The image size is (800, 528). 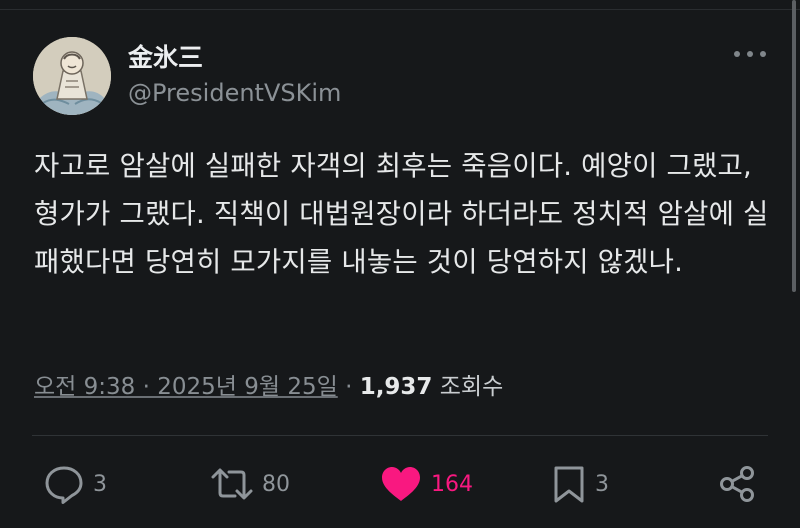 I want to click on actions-divider, so click(x=400, y=435).